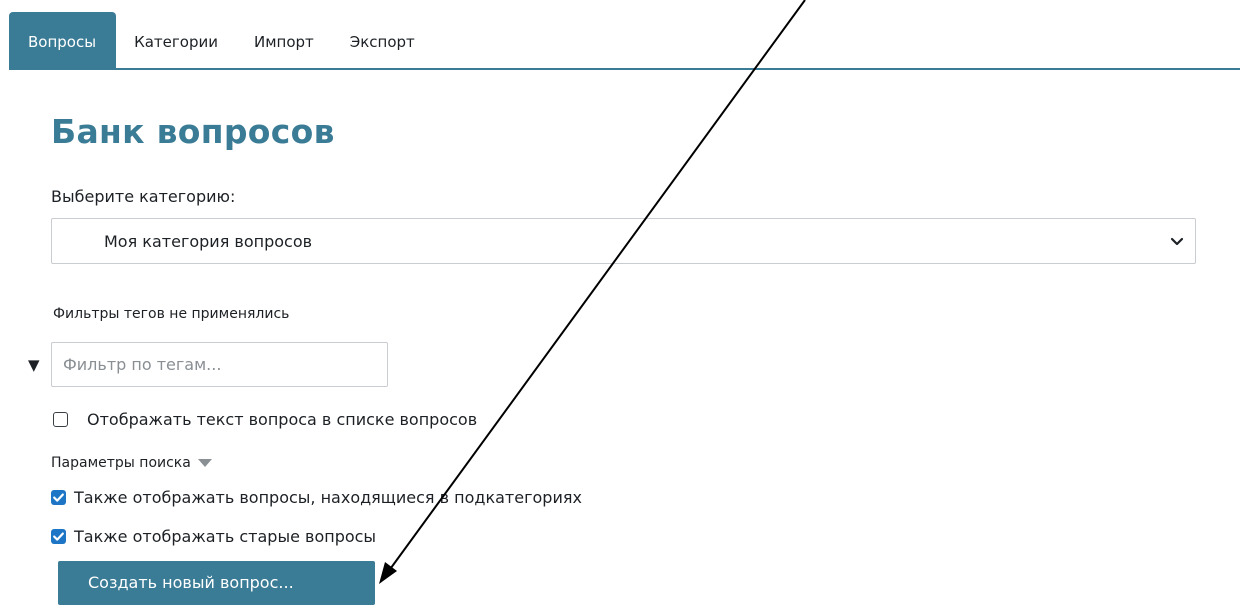 This screenshot has width=1248, height=605. Describe the element at coordinates (623, 241) in the screenshot. I see `category-select: Моя категория вопросов` at that location.